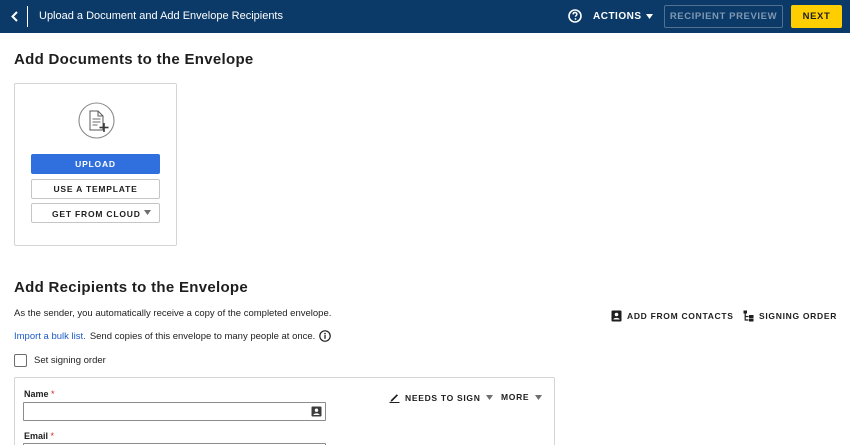 The image size is (850, 445). I want to click on get-from-cloud-button: GET FROM CLOUD, so click(95, 213).